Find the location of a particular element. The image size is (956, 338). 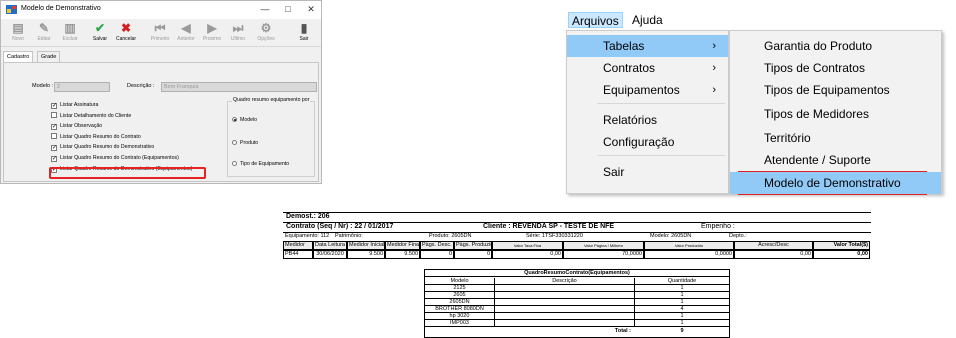

table-cell: 0,0000 is located at coordinates (689, 254).